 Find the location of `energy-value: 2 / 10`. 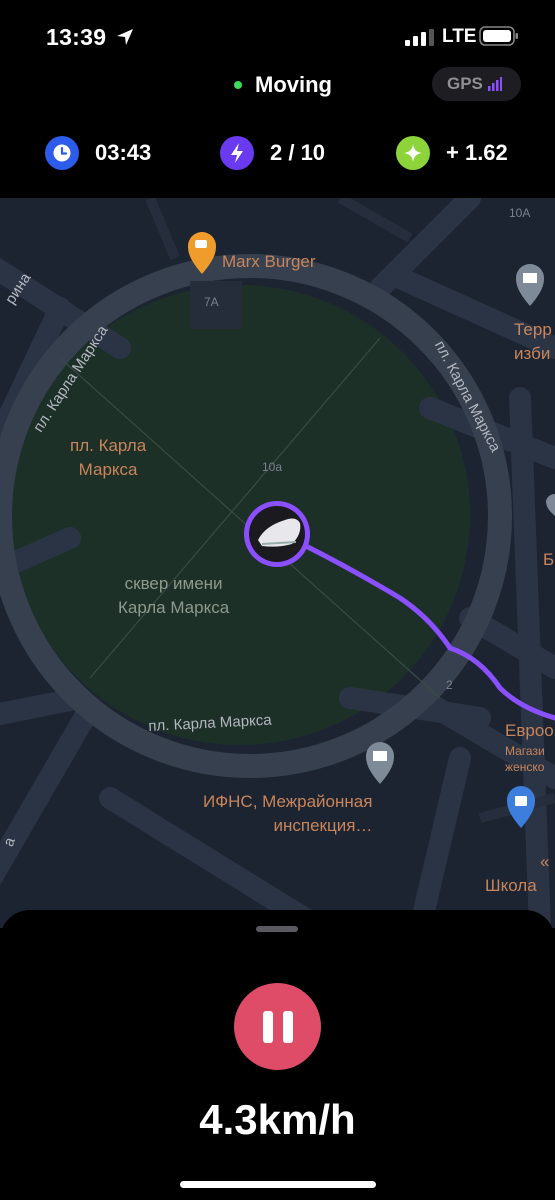

energy-value: 2 / 10 is located at coordinates (298, 152).